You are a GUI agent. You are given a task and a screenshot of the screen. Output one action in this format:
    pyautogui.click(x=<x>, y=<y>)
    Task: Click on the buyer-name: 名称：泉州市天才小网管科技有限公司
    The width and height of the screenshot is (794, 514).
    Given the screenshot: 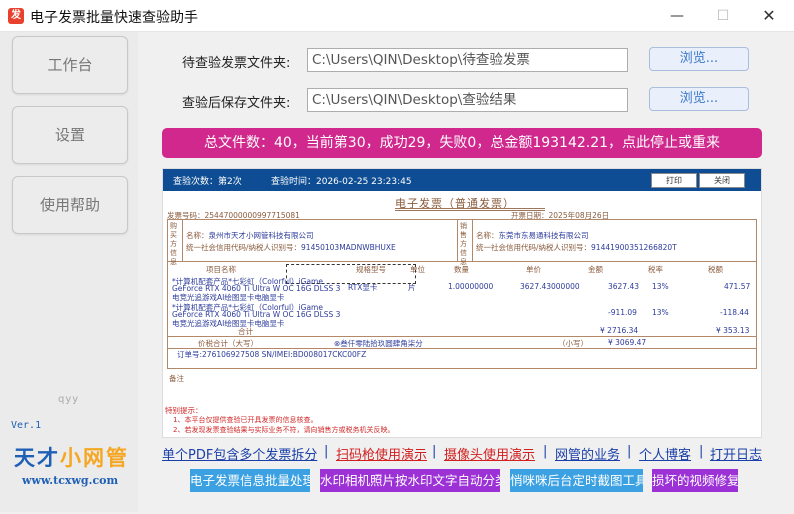 What is the action you would take?
    pyautogui.click(x=250, y=235)
    